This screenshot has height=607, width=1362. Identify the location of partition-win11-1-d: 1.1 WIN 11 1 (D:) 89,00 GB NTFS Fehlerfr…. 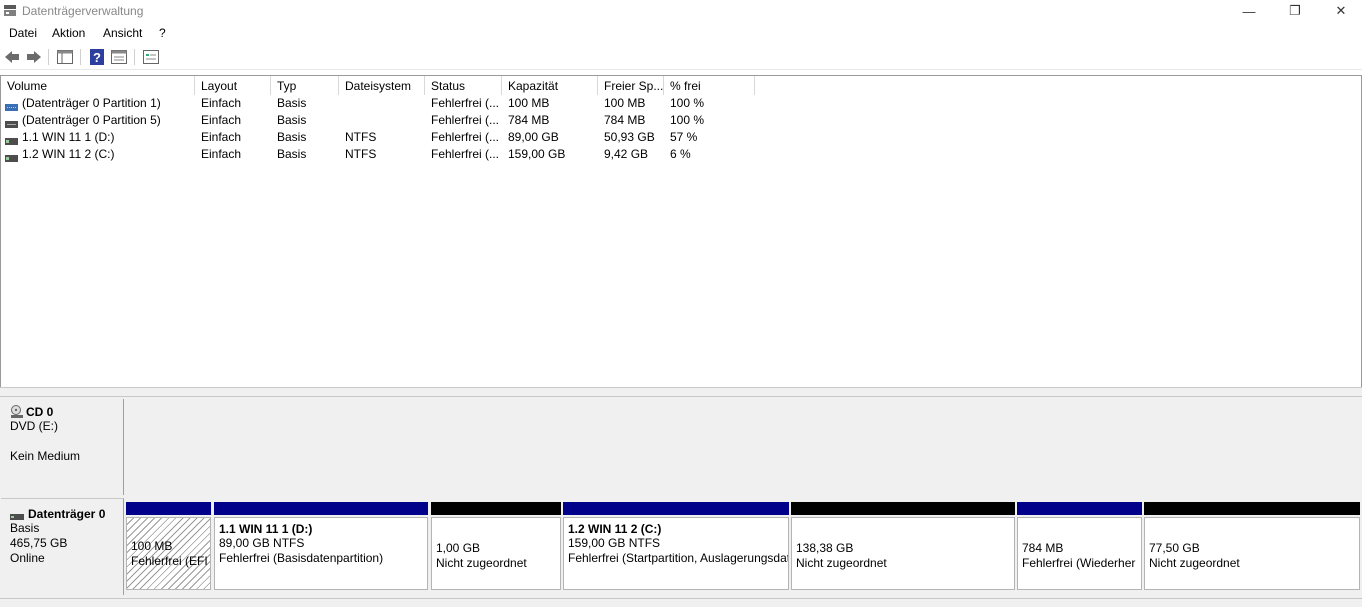
(321, 546).